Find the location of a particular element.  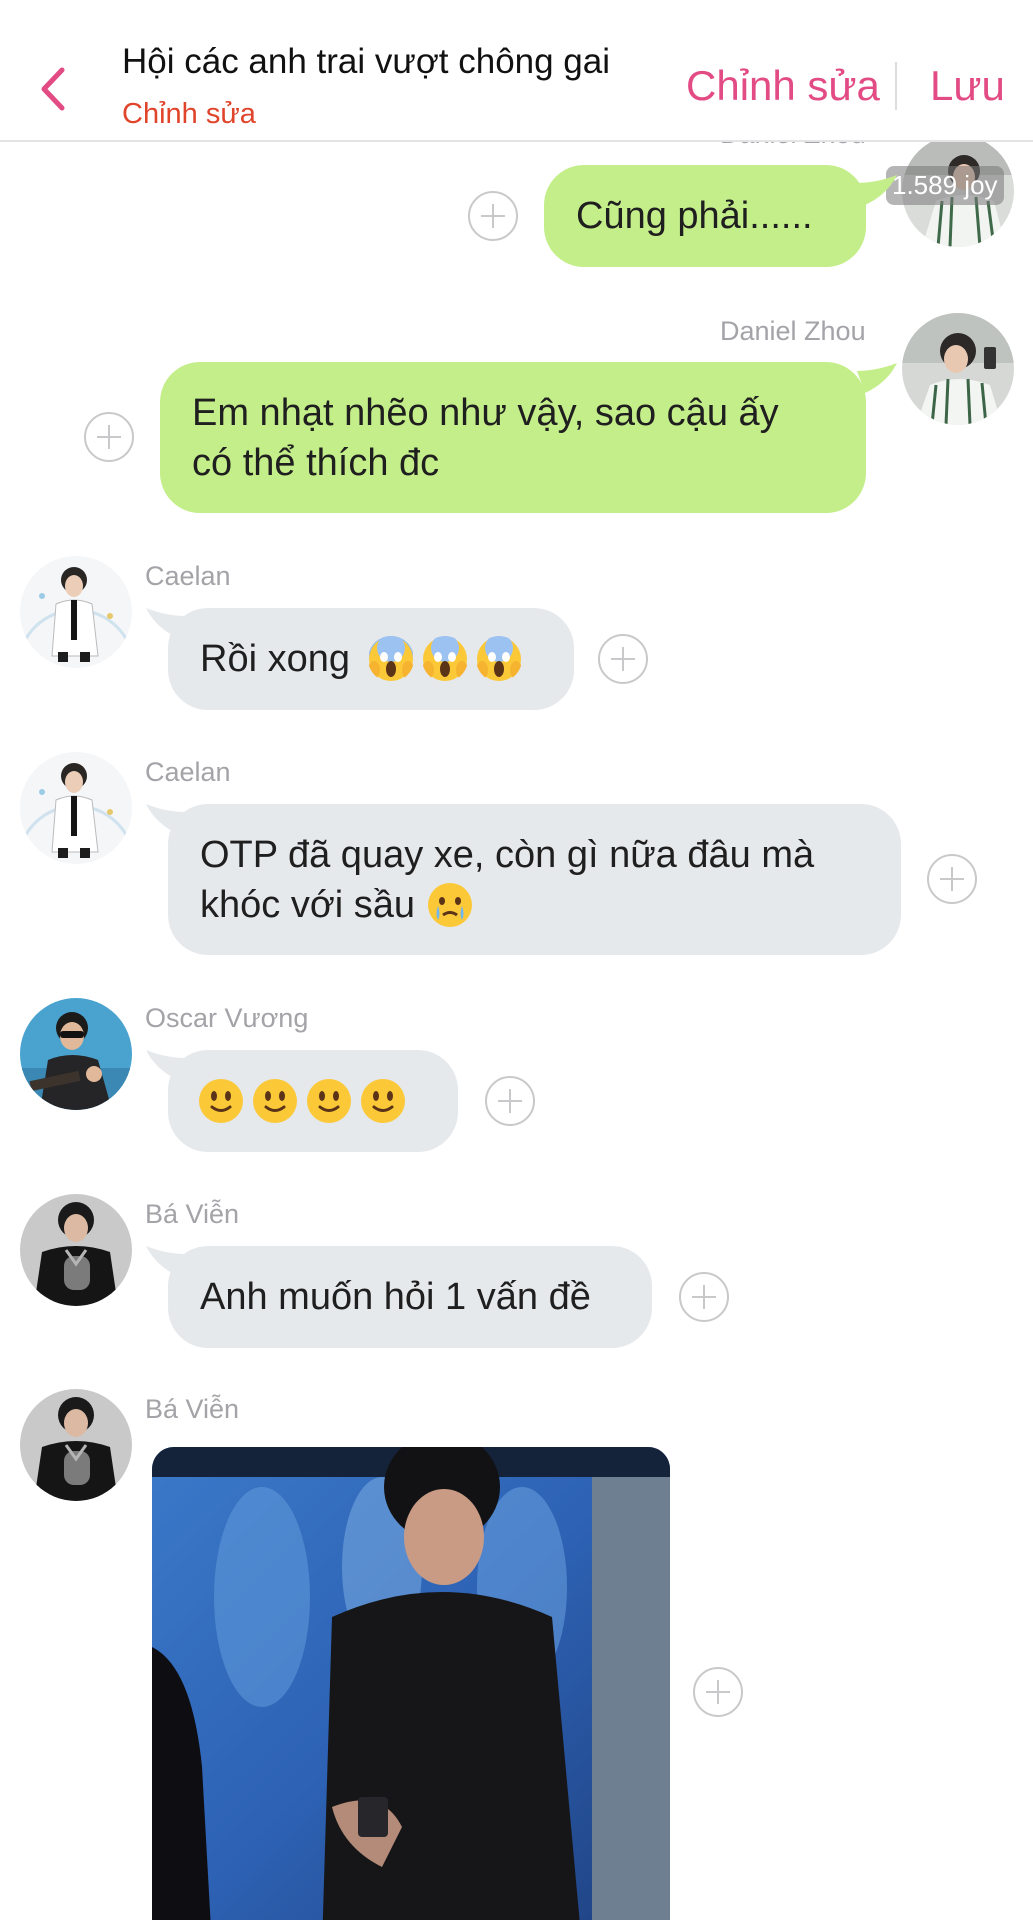

save-button: Lưu is located at coordinates (967, 86).